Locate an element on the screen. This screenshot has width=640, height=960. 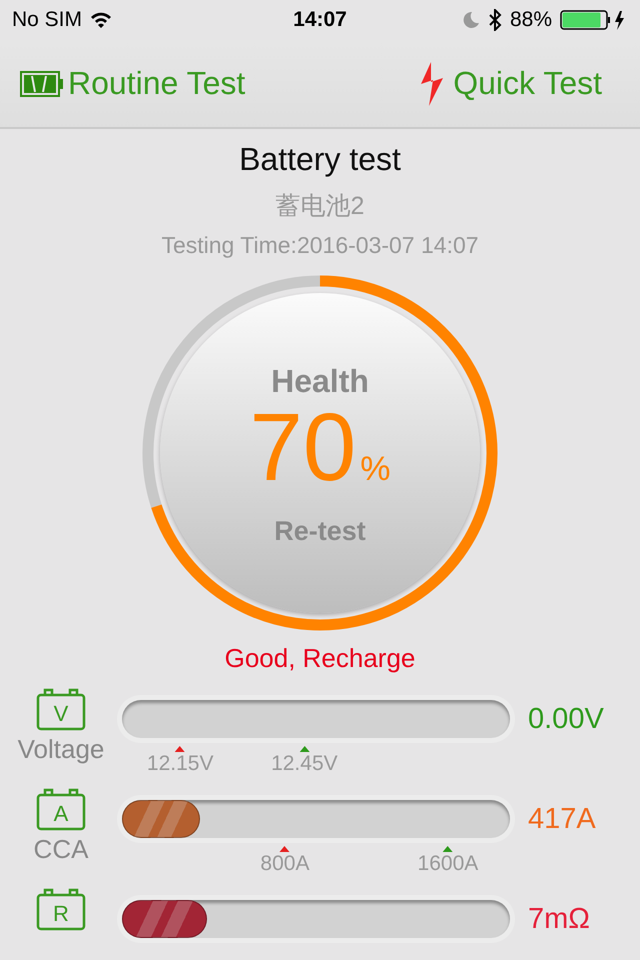
carrier-name: No SIM is located at coordinates (47, 20).